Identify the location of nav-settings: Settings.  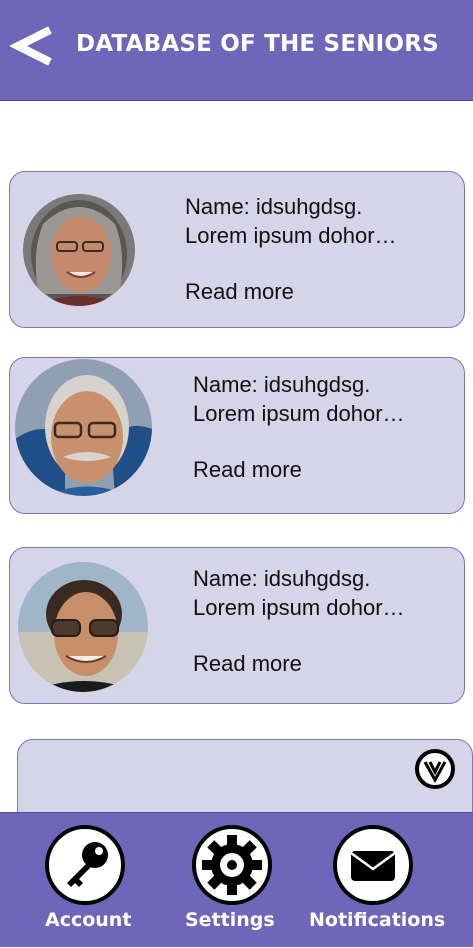
(235, 880).